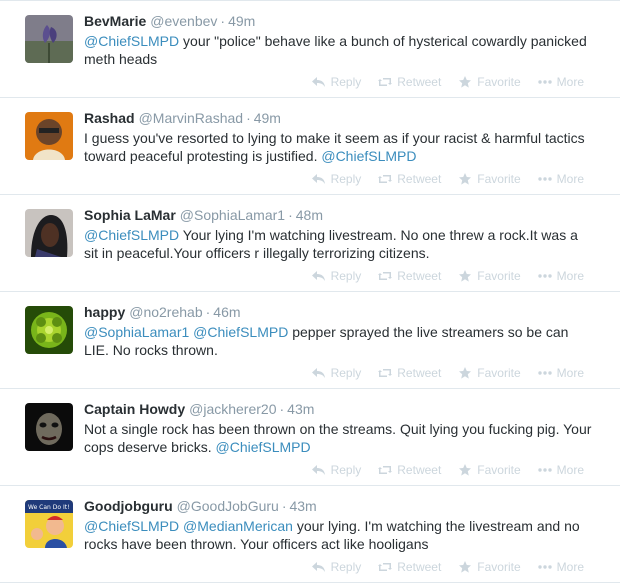  What do you see at coordinates (309, 215) in the screenshot?
I see `tweet-timestamp: 48m` at bounding box center [309, 215].